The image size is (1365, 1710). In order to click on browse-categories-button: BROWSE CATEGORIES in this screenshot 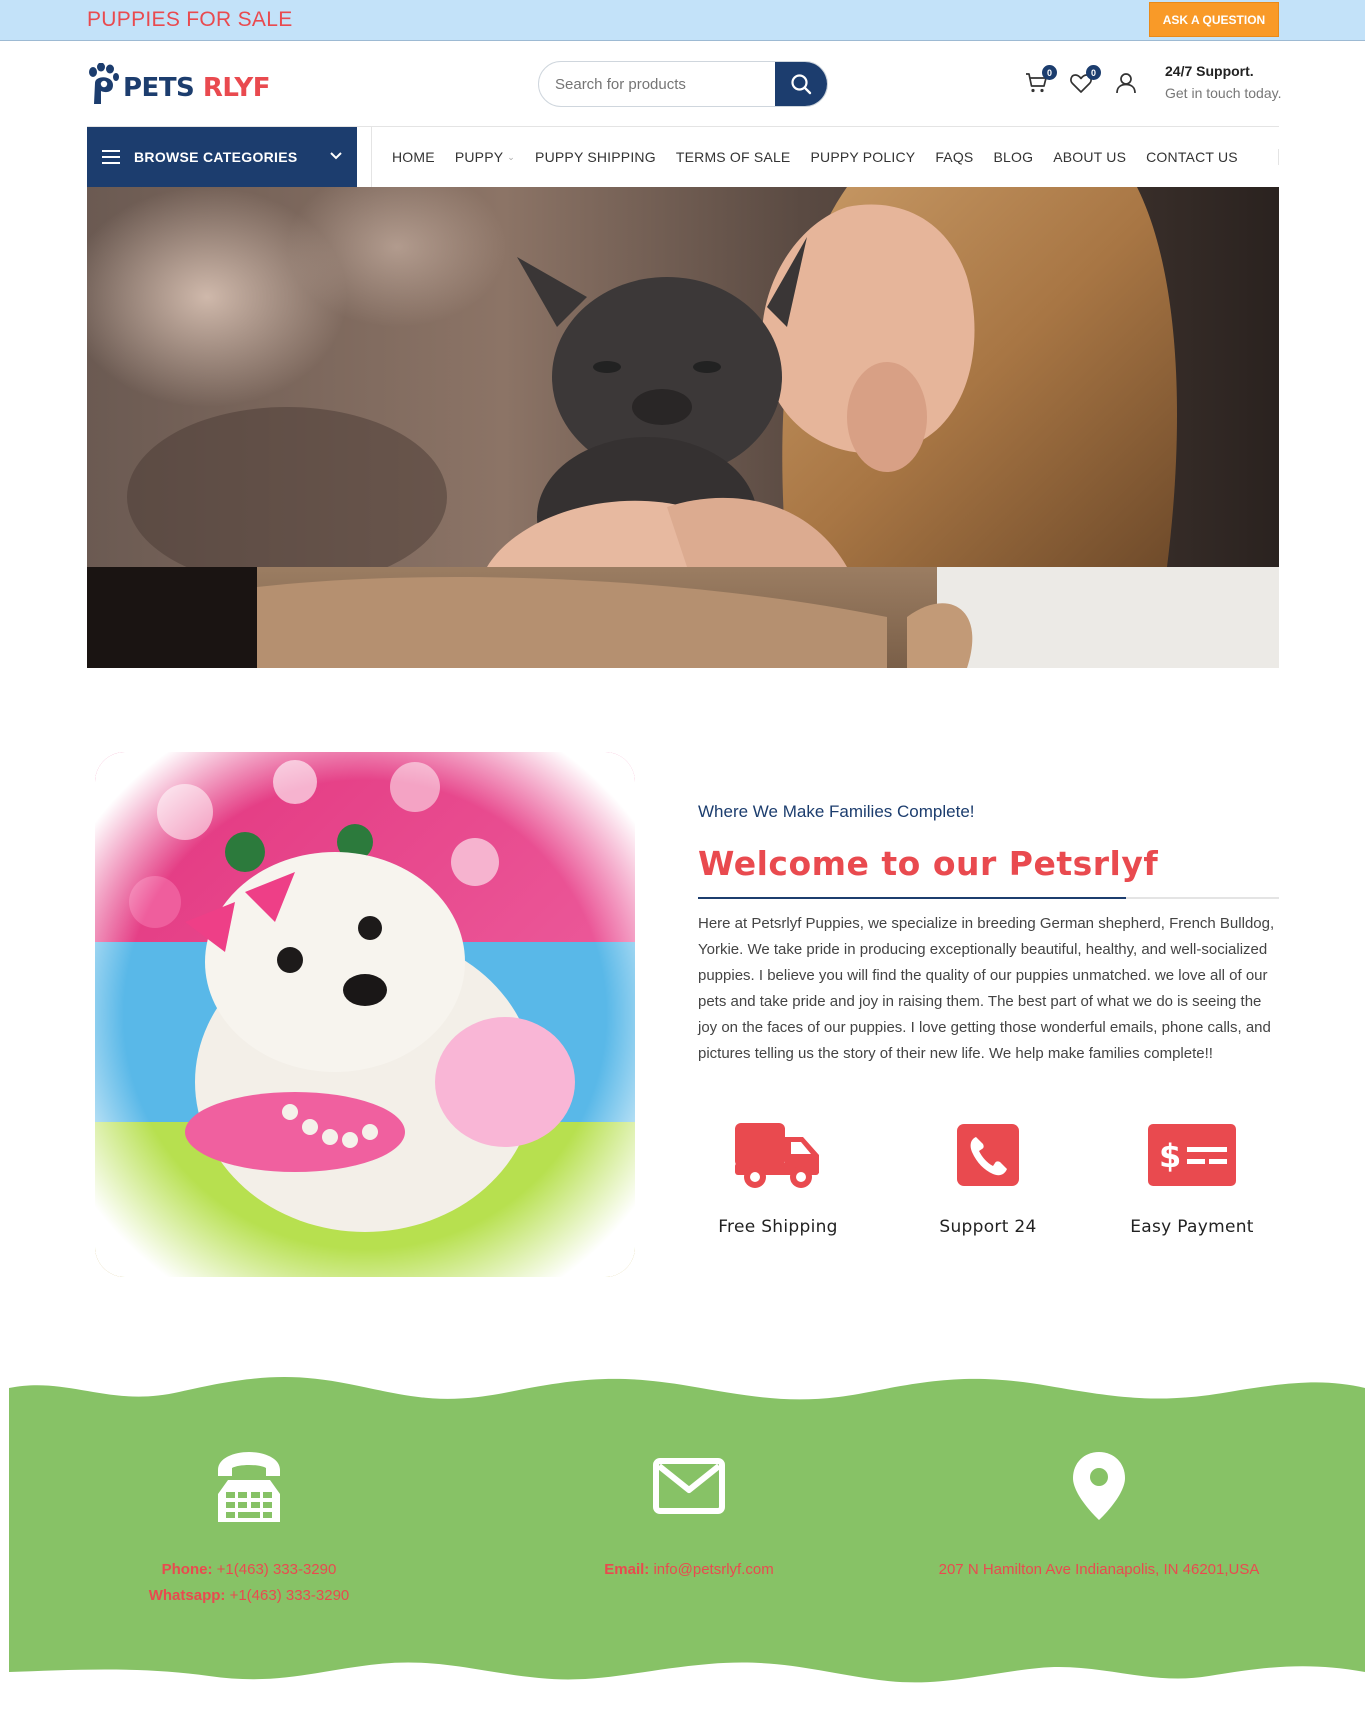, I will do `click(222, 157)`.